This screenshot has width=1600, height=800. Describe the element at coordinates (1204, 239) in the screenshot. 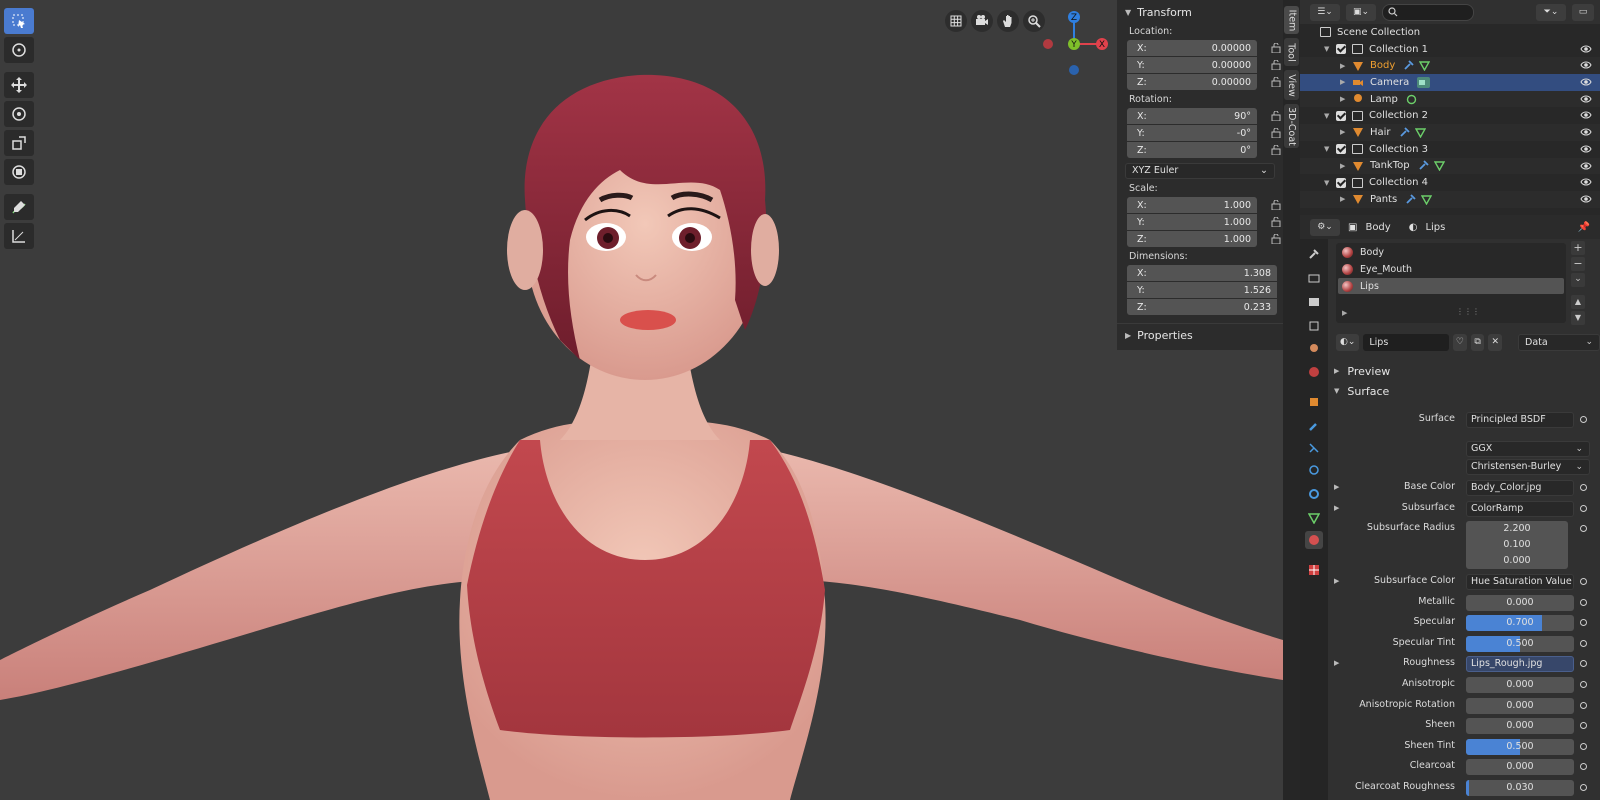

I see `scale-z-field: Z: 1.000` at that location.